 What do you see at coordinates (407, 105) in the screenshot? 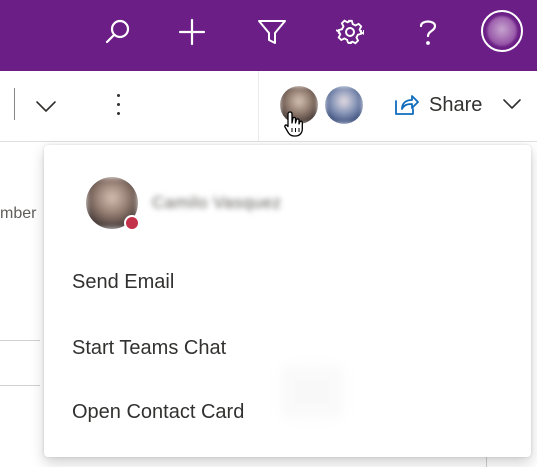
I see `share-icon` at bounding box center [407, 105].